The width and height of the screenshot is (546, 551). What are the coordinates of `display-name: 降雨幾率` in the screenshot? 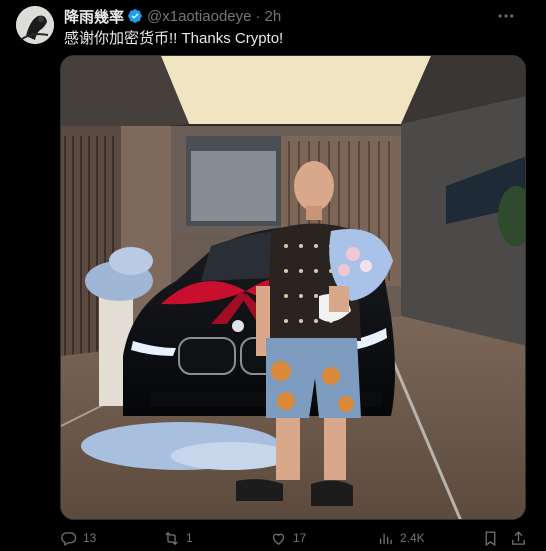 It's located at (94, 16).